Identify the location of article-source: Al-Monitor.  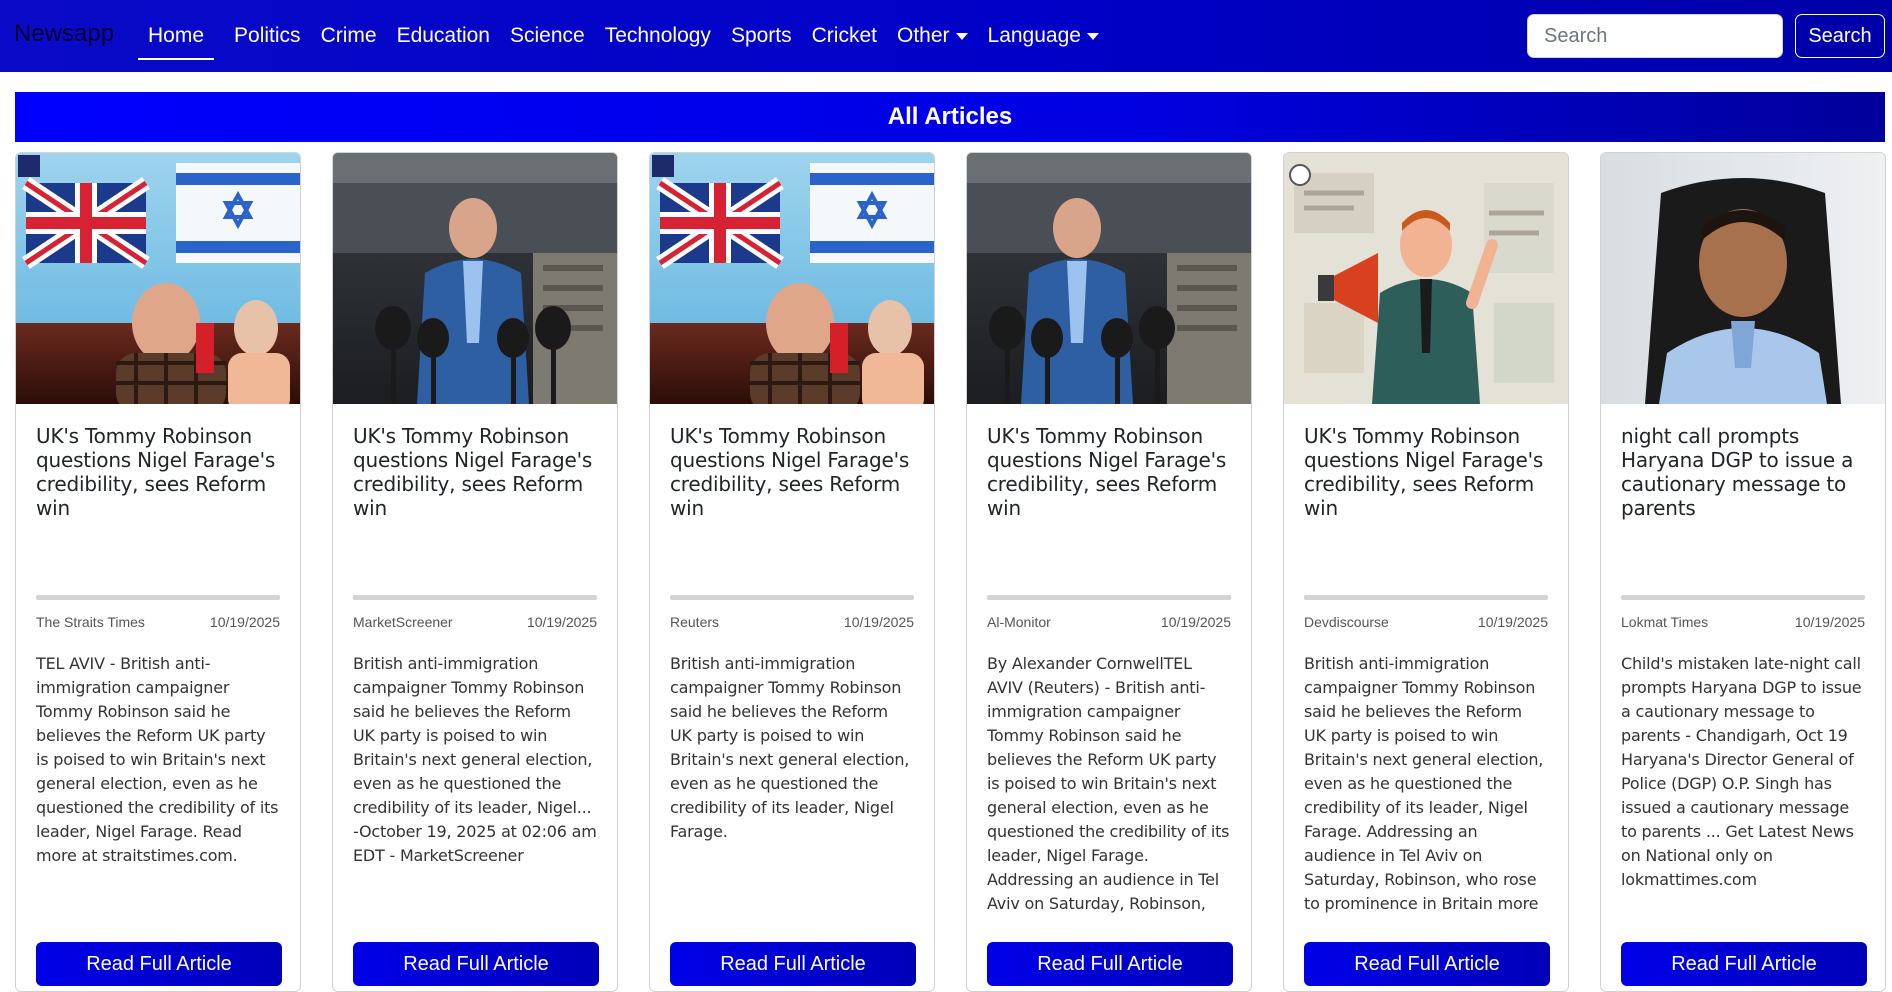
(1019, 622).